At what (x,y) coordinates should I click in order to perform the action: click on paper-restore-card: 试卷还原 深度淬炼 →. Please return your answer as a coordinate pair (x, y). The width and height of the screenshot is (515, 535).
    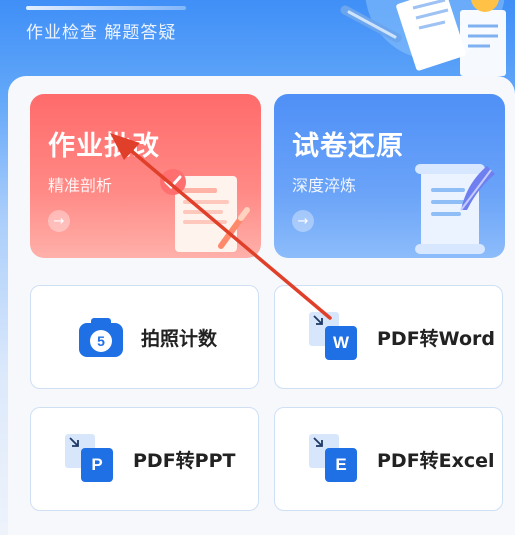
    Looking at the image, I should click on (389, 176).